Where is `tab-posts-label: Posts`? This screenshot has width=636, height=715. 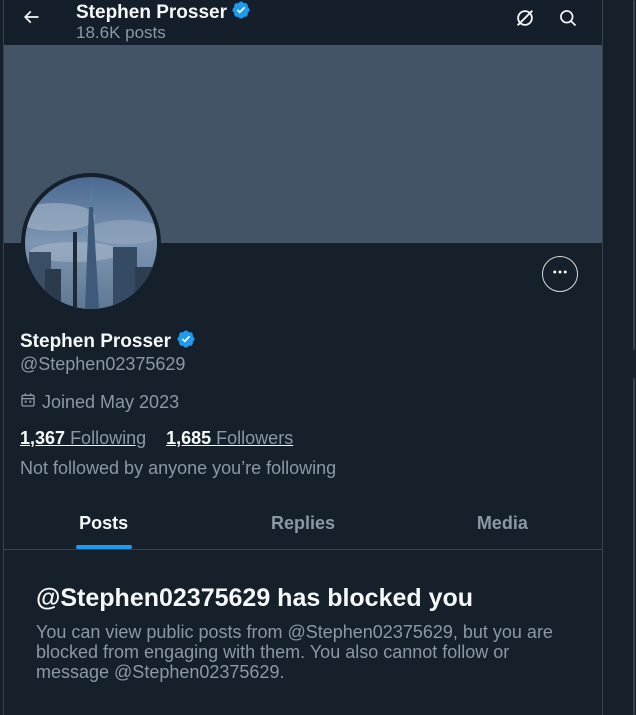 tab-posts-label: Posts is located at coordinates (104, 523).